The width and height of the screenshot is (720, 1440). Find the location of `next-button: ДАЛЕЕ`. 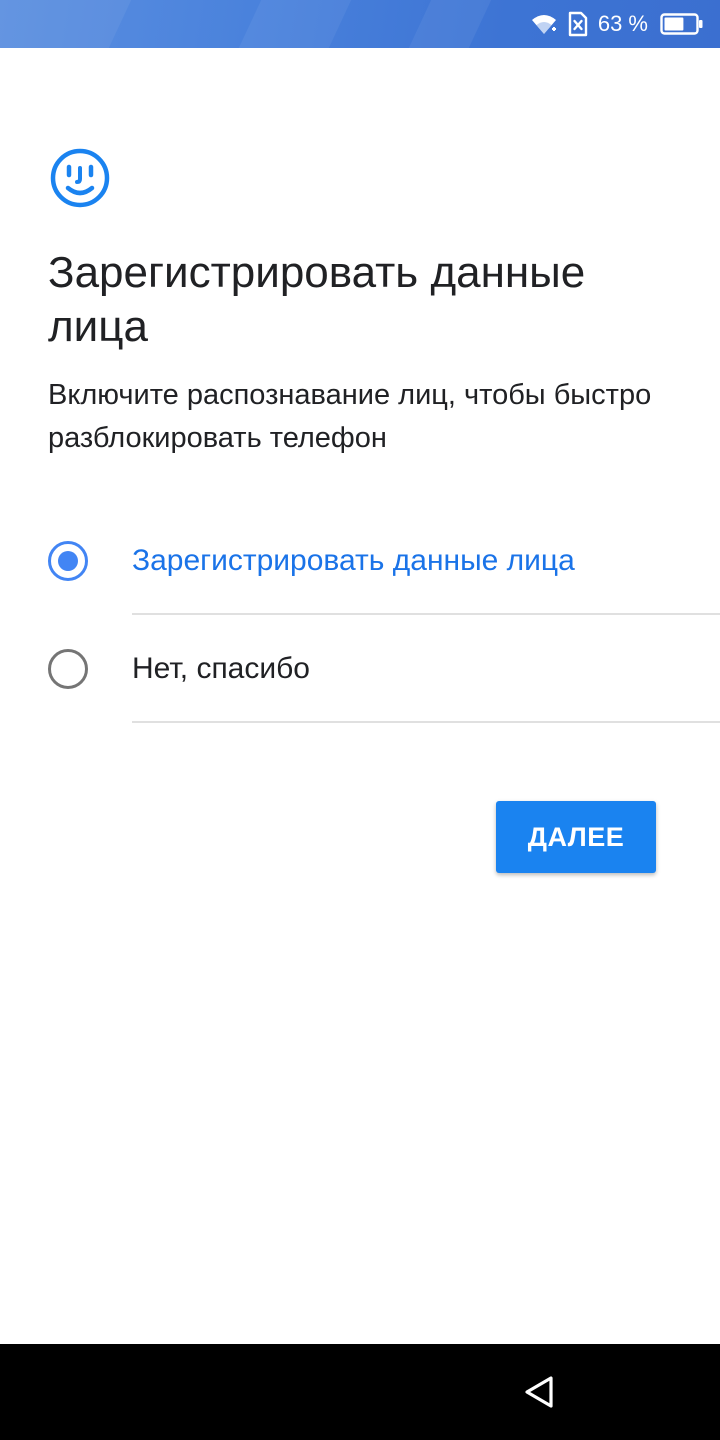

next-button: ДАЛЕЕ is located at coordinates (576, 837).